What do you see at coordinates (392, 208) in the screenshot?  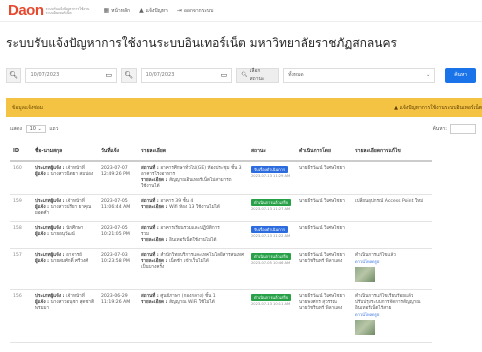 I see `cell-fix: เปลี่ยนอุปกรณ์ Access Point ใหม่` at bounding box center [392, 208].